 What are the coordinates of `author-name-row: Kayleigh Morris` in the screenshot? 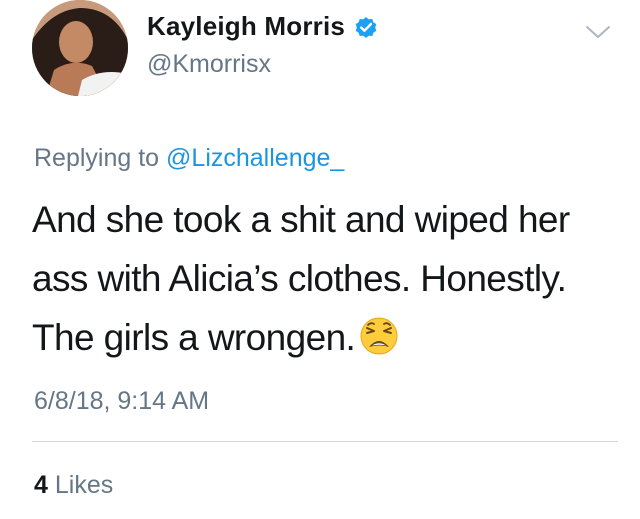 It's located at (263, 26).